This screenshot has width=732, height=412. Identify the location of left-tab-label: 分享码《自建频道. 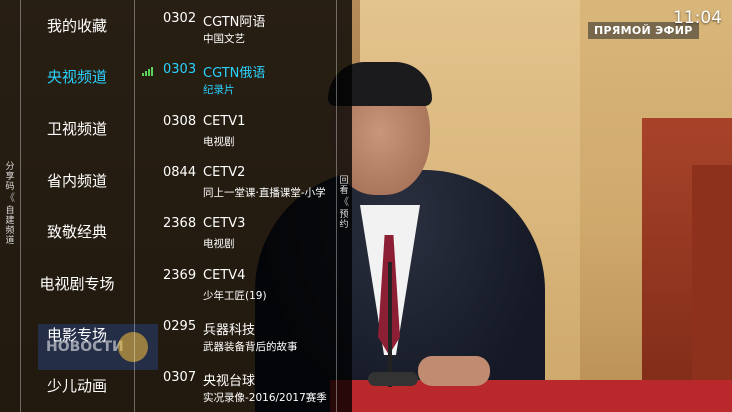
(10, 204).